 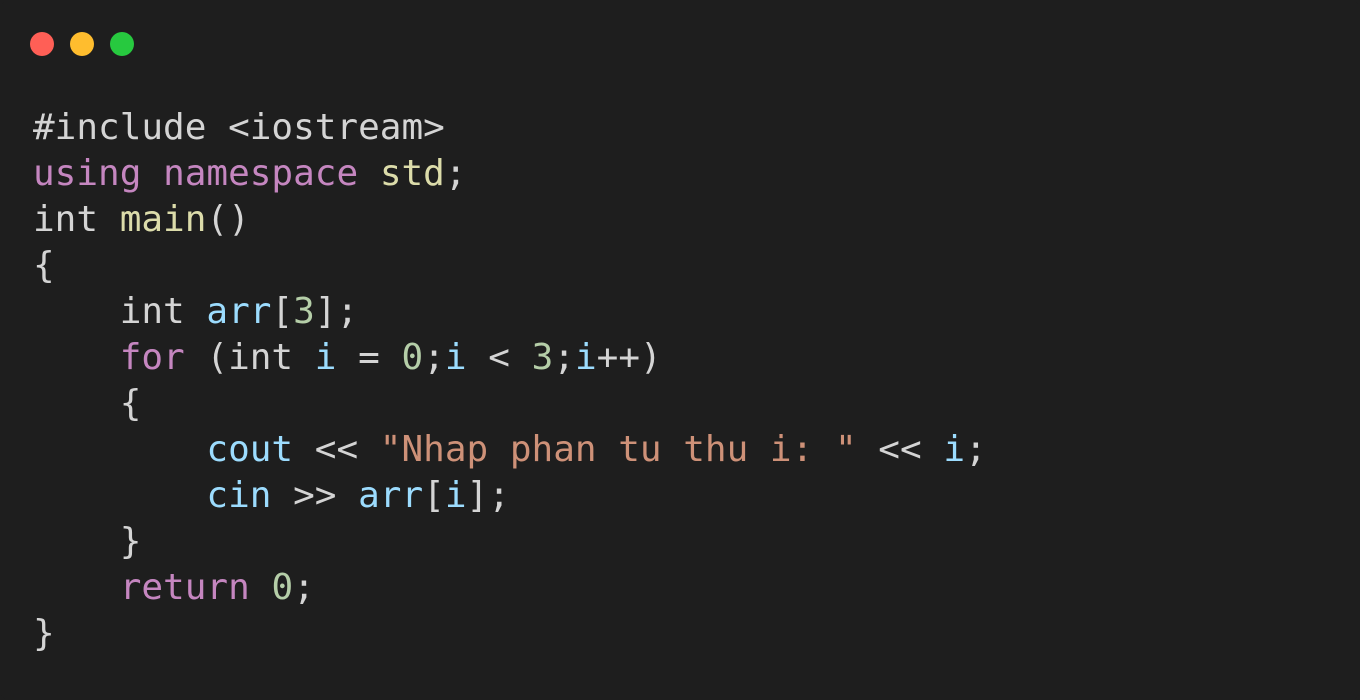 I want to click on code-token: =, so click(x=369, y=357).